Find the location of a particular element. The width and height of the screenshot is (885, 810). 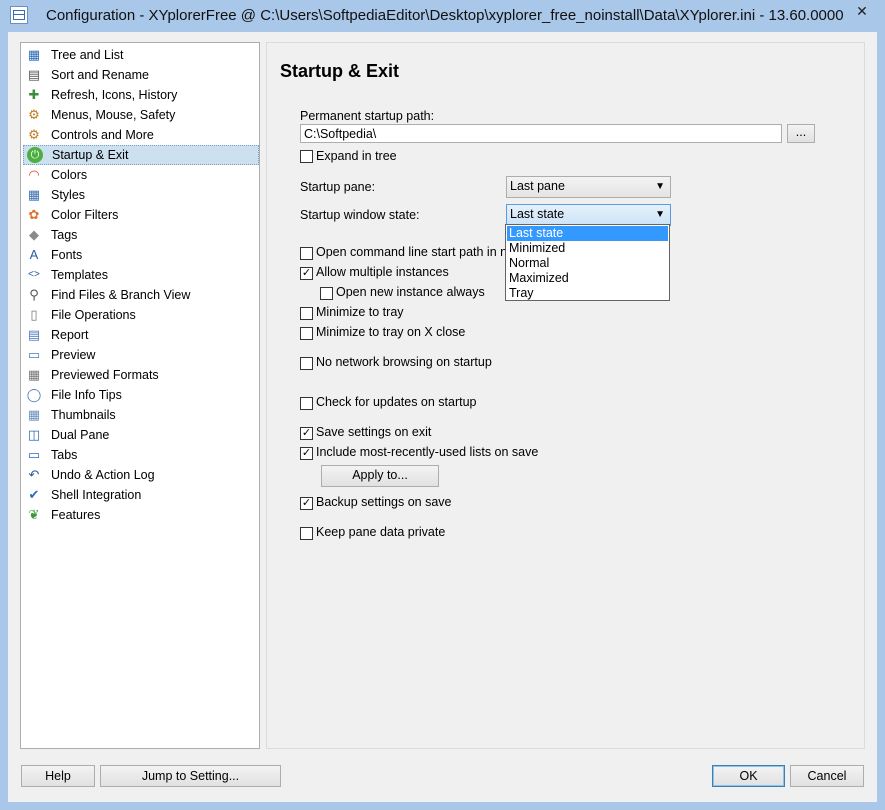

help-button: Help is located at coordinates (58, 776).